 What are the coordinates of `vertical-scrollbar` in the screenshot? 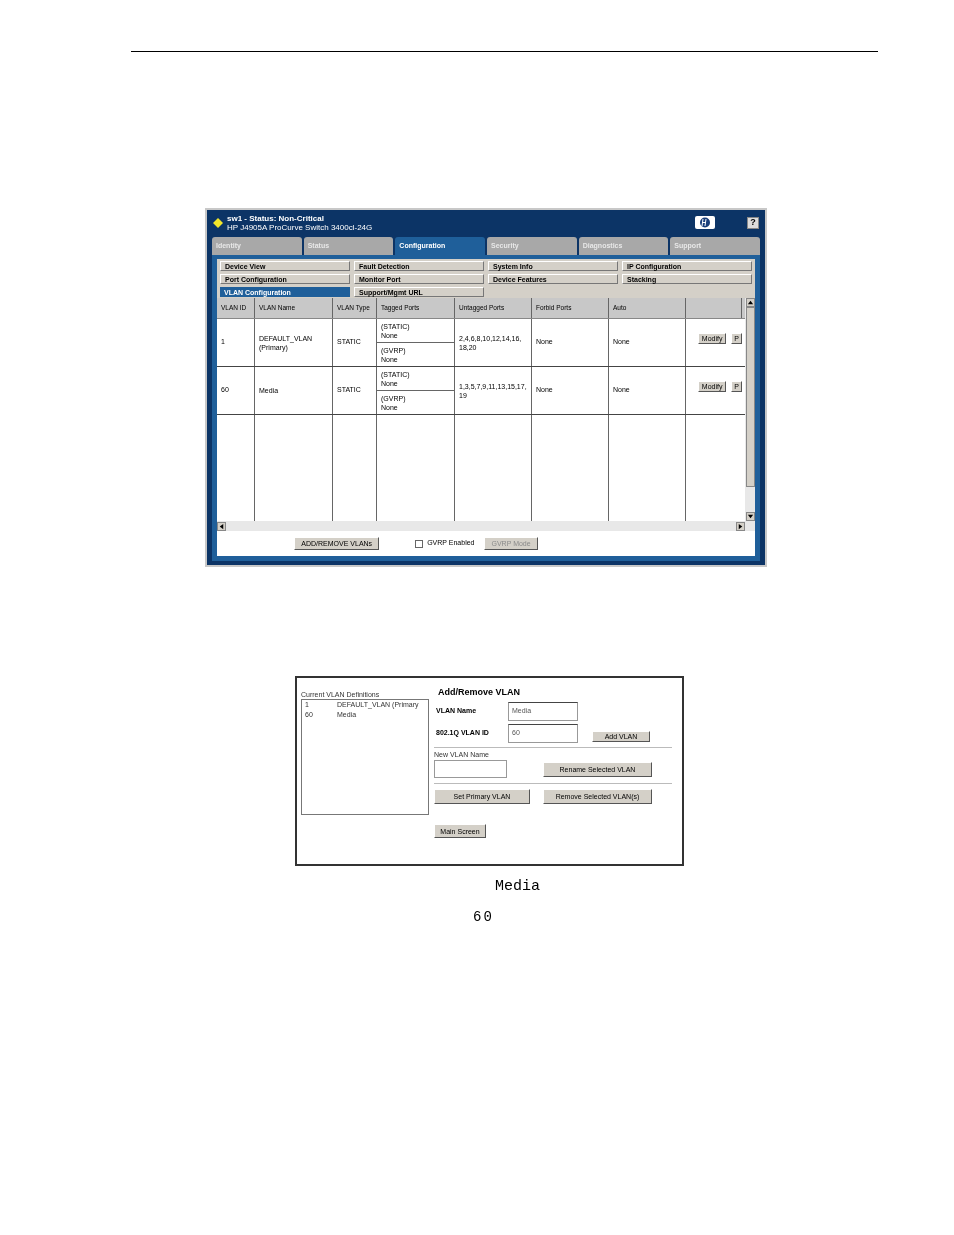 It's located at (750, 409).